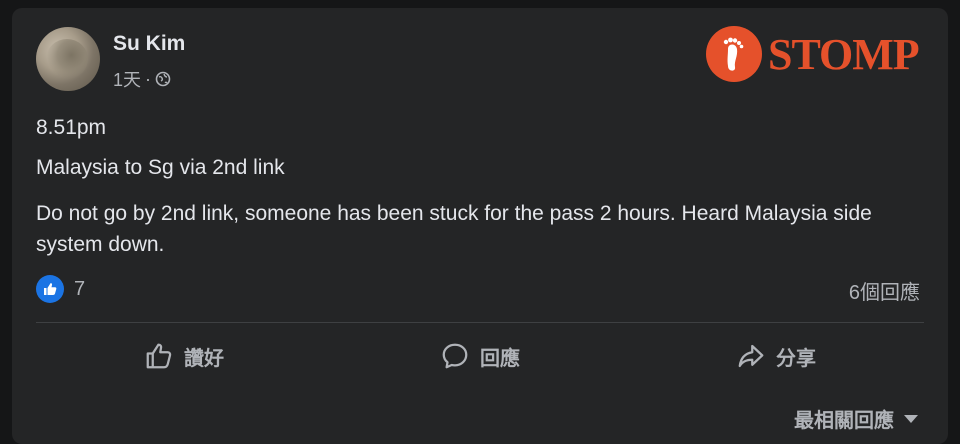 The height and width of the screenshot is (444, 960). What do you see at coordinates (500, 358) in the screenshot?
I see `comment-label: 回應` at bounding box center [500, 358].